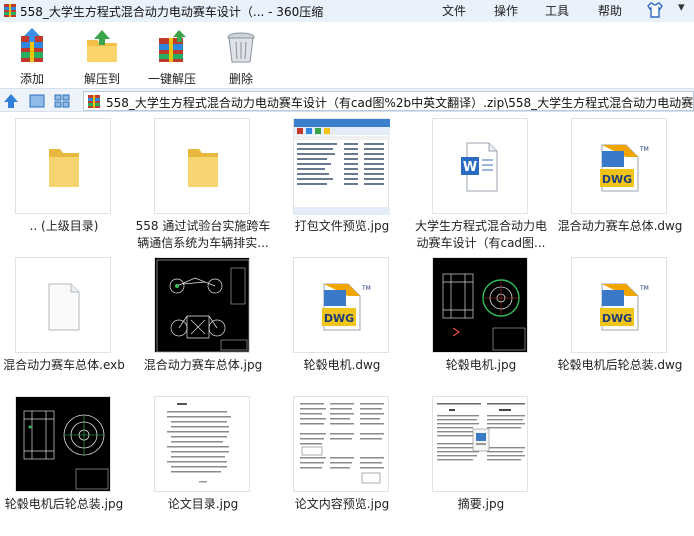 The height and width of the screenshot is (536, 694). Describe the element at coordinates (64, 226) in the screenshot. I see `file-name: .. (上级目录)` at that location.